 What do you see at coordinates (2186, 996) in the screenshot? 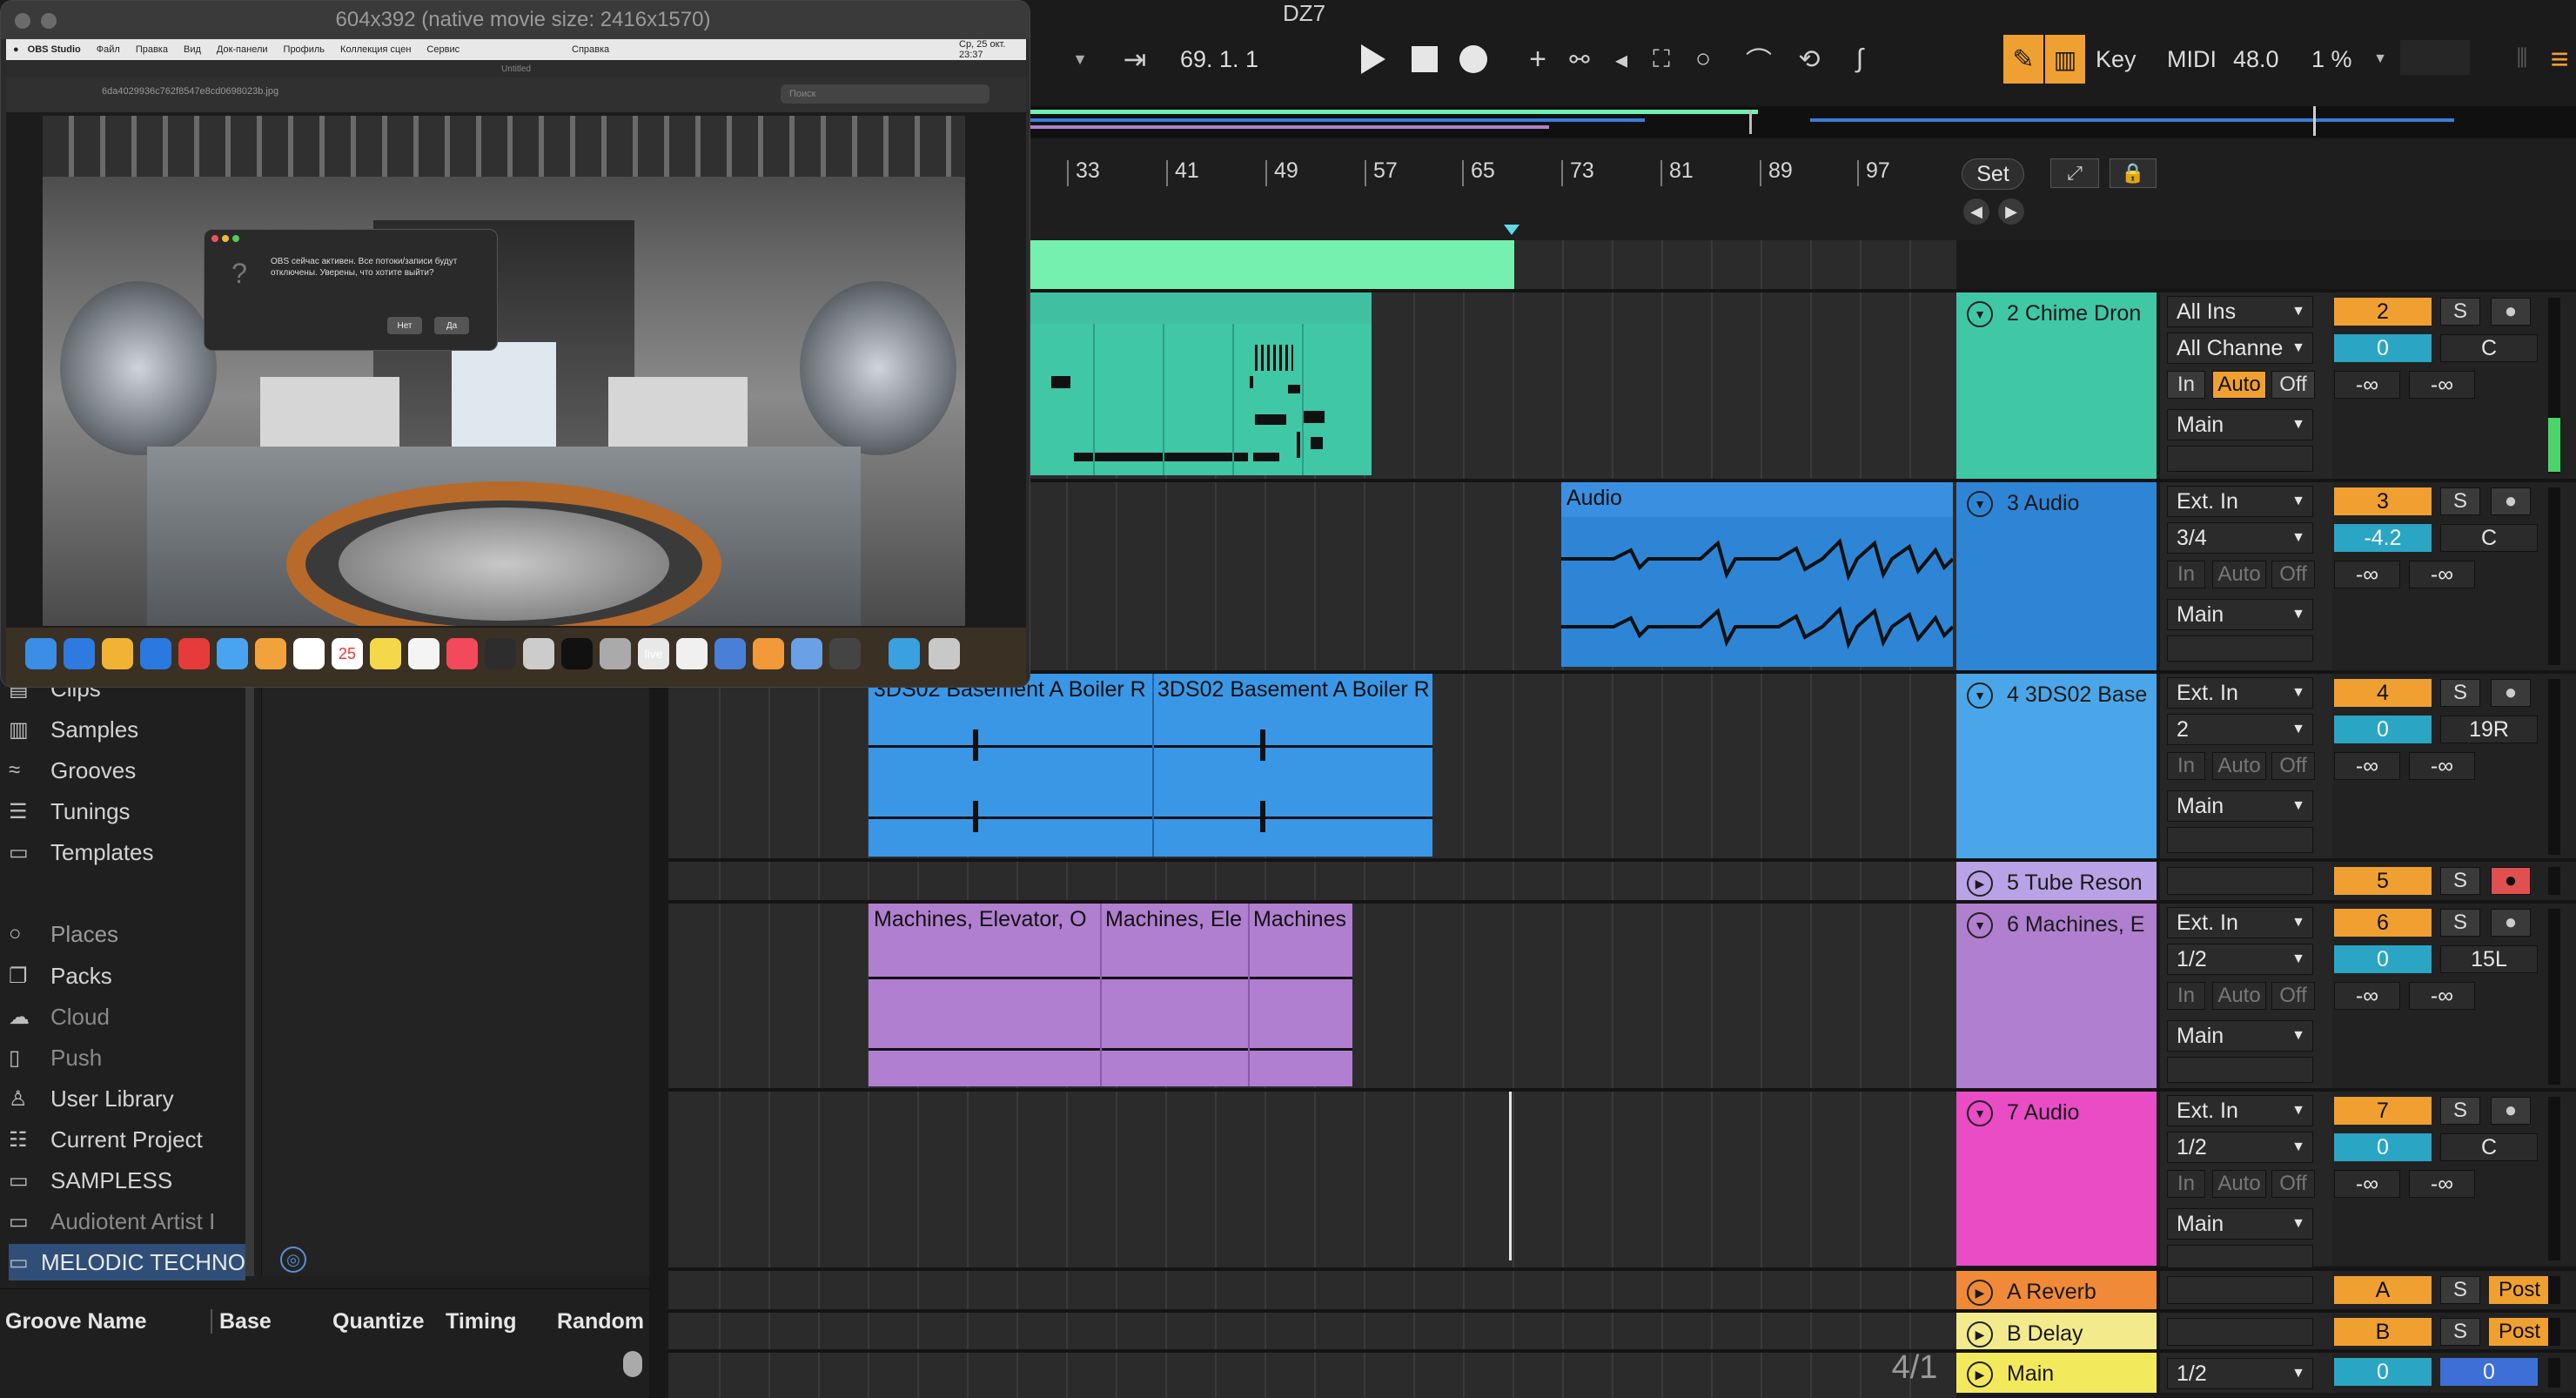
I see `monitor-in-button: In` at bounding box center [2186, 996].